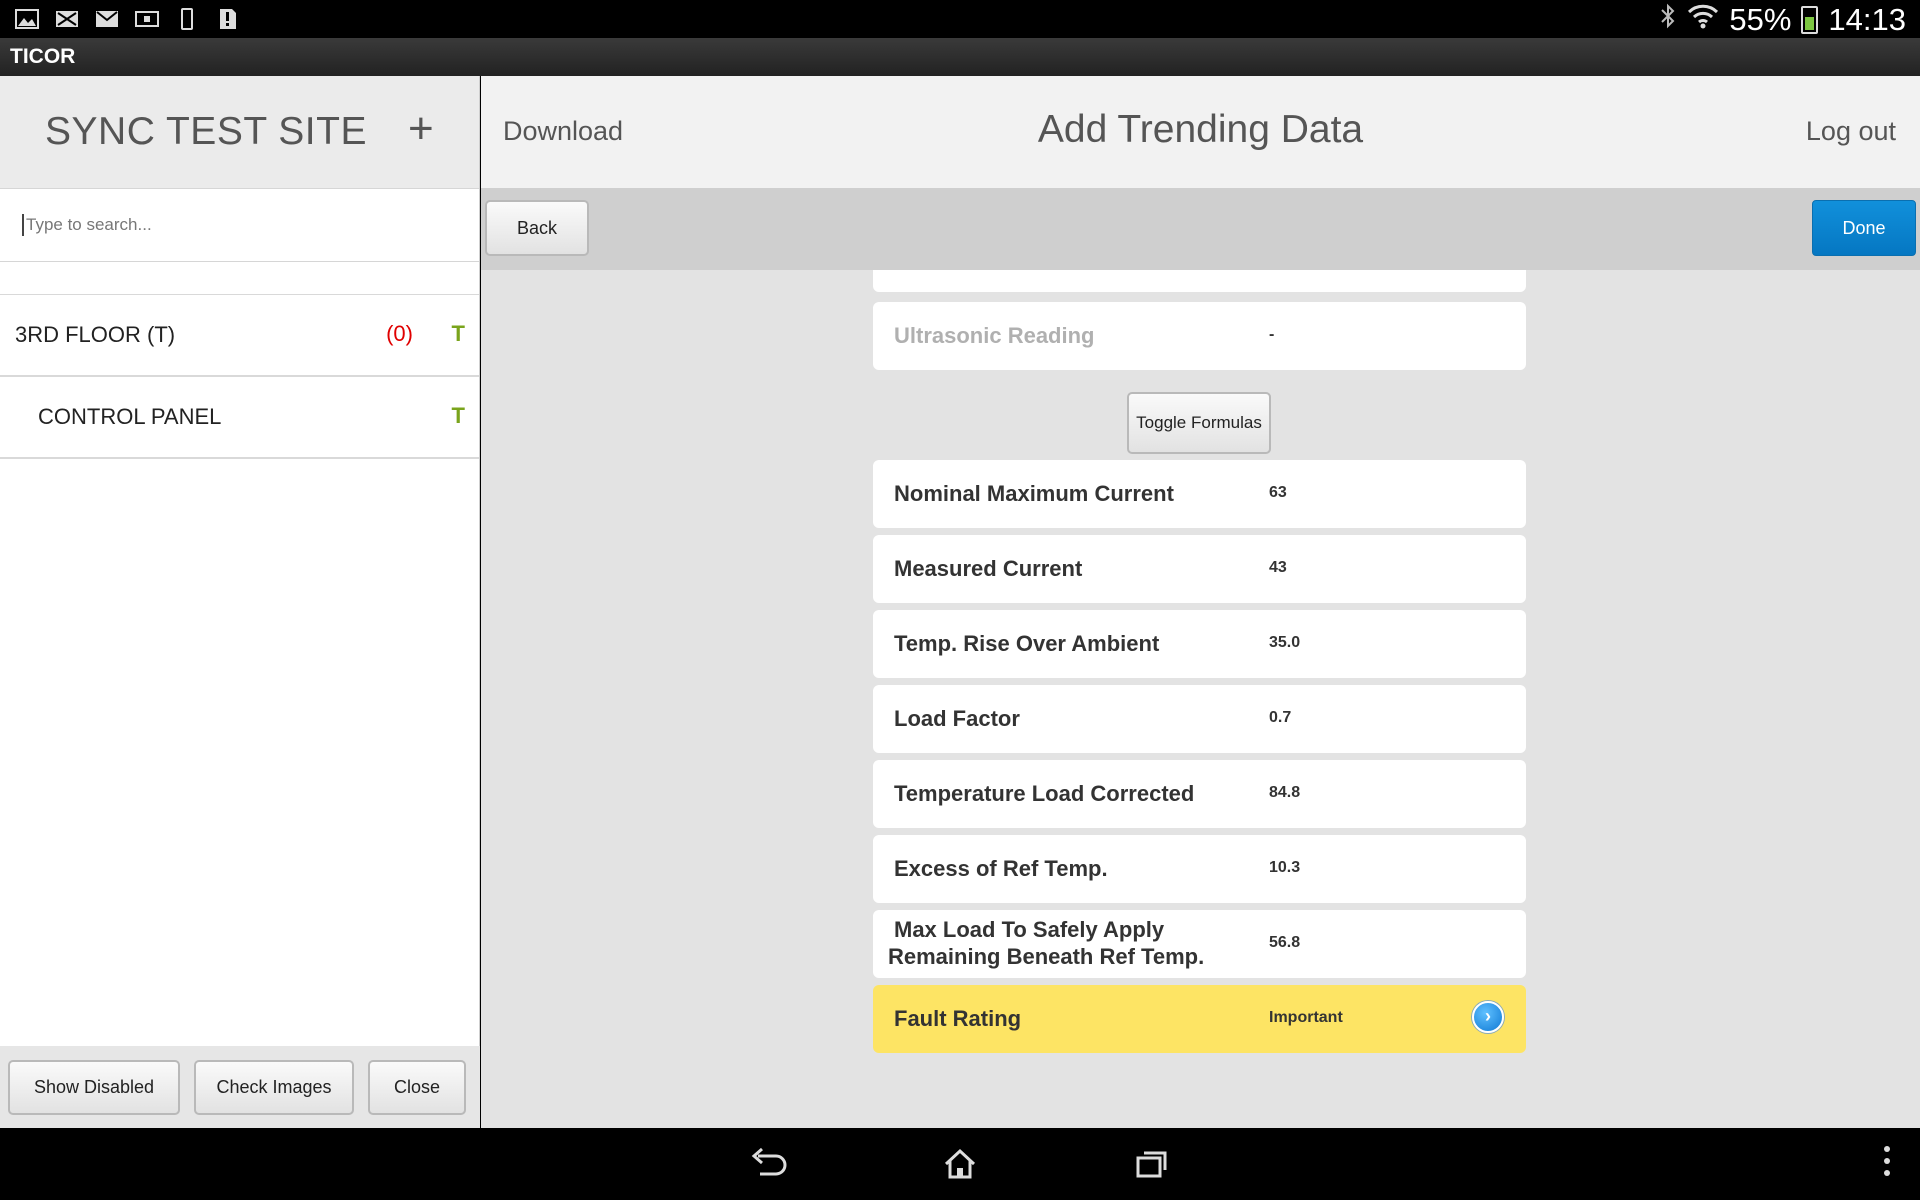 Image resolution: width=1920 pixels, height=1200 pixels. What do you see at coordinates (399, 333) in the screenshot?
I see `tree-item-count: (0)` at bounding box center [399, 333].